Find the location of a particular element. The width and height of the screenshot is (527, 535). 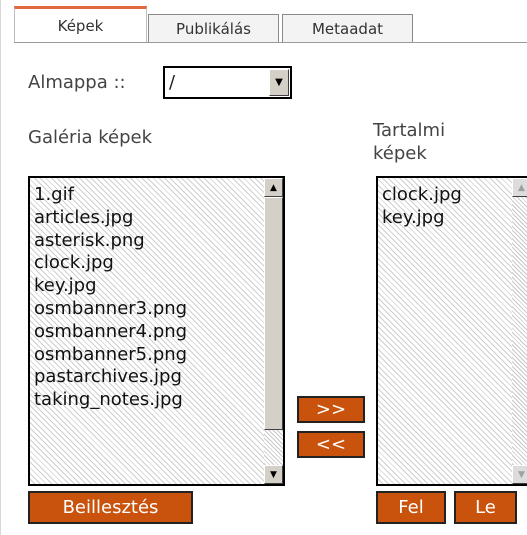

add-to-content-button: >> is located at coordinates (331, 409).